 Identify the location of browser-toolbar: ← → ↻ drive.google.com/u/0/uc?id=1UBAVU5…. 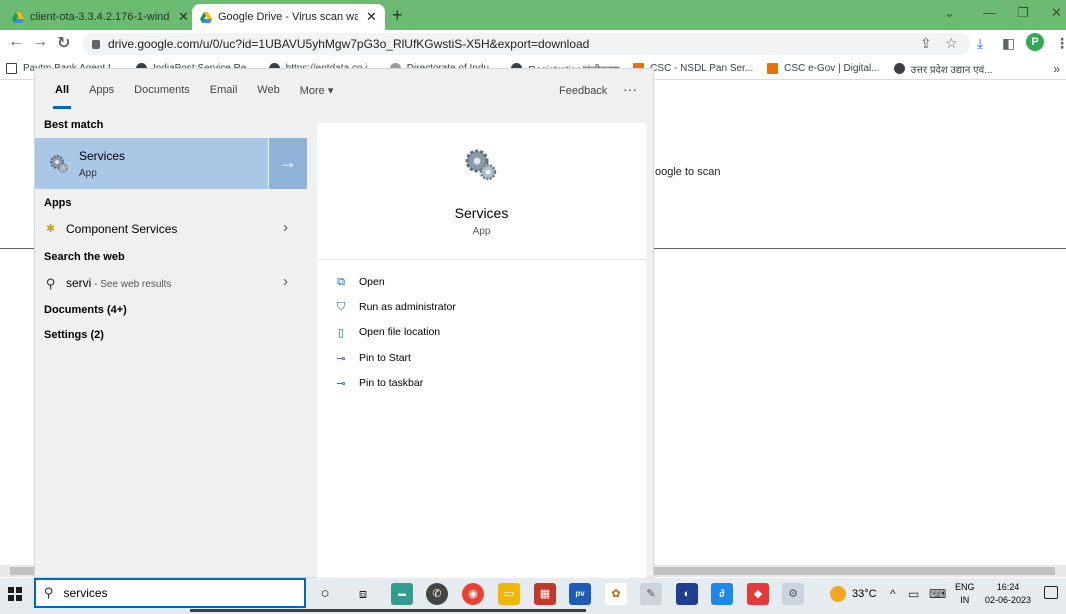
(533, 44).